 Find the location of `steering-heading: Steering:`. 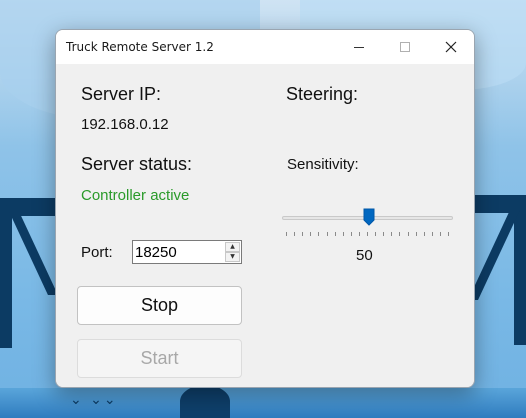

steering-heading: Steering: is located at coordinates (322, 94).